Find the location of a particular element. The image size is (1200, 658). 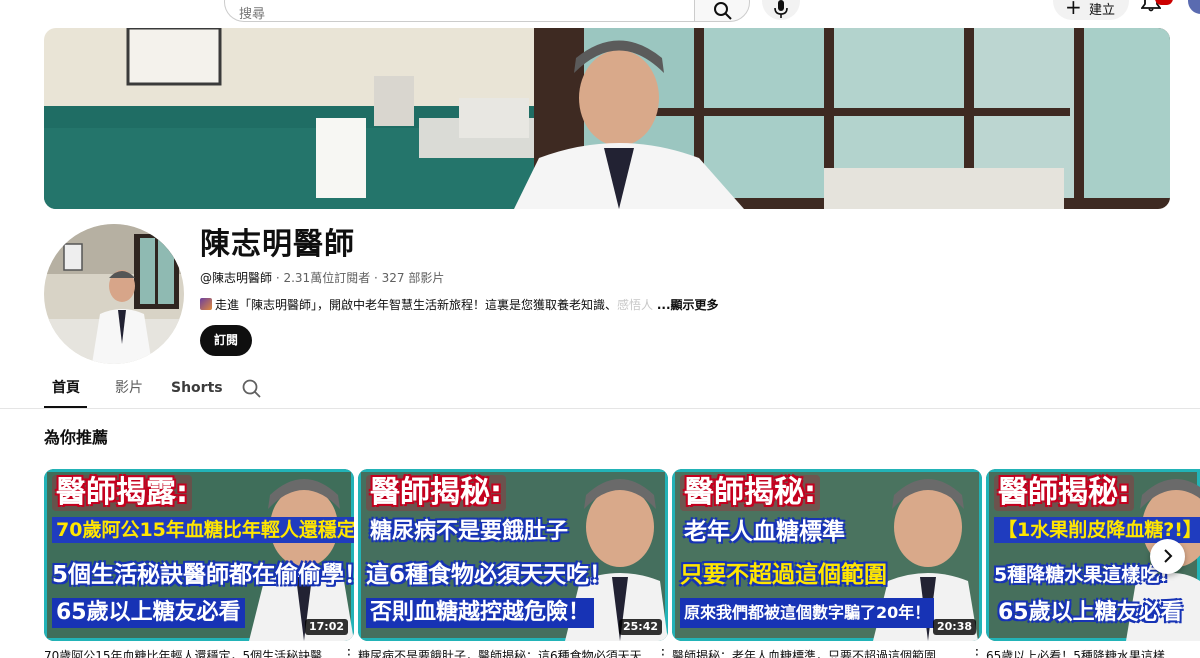

search-placeholder: 搜尋 is located at coordinates (252, 14).